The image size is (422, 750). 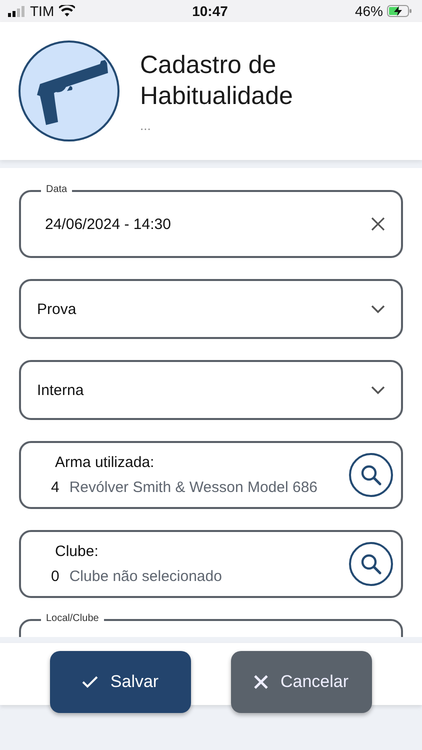 What do you see at coordinates (77, 551) in the screenshot?
I see `field-label: Clube:` at bounding box center [77, 551].